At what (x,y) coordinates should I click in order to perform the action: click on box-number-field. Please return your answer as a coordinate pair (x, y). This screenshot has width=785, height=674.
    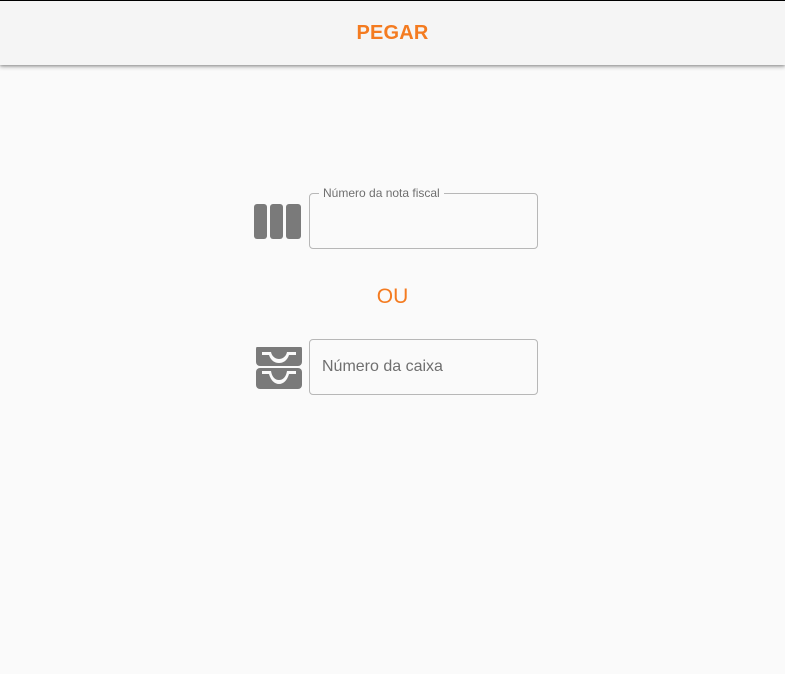
    Looking at the image, I should click on (423, 367).